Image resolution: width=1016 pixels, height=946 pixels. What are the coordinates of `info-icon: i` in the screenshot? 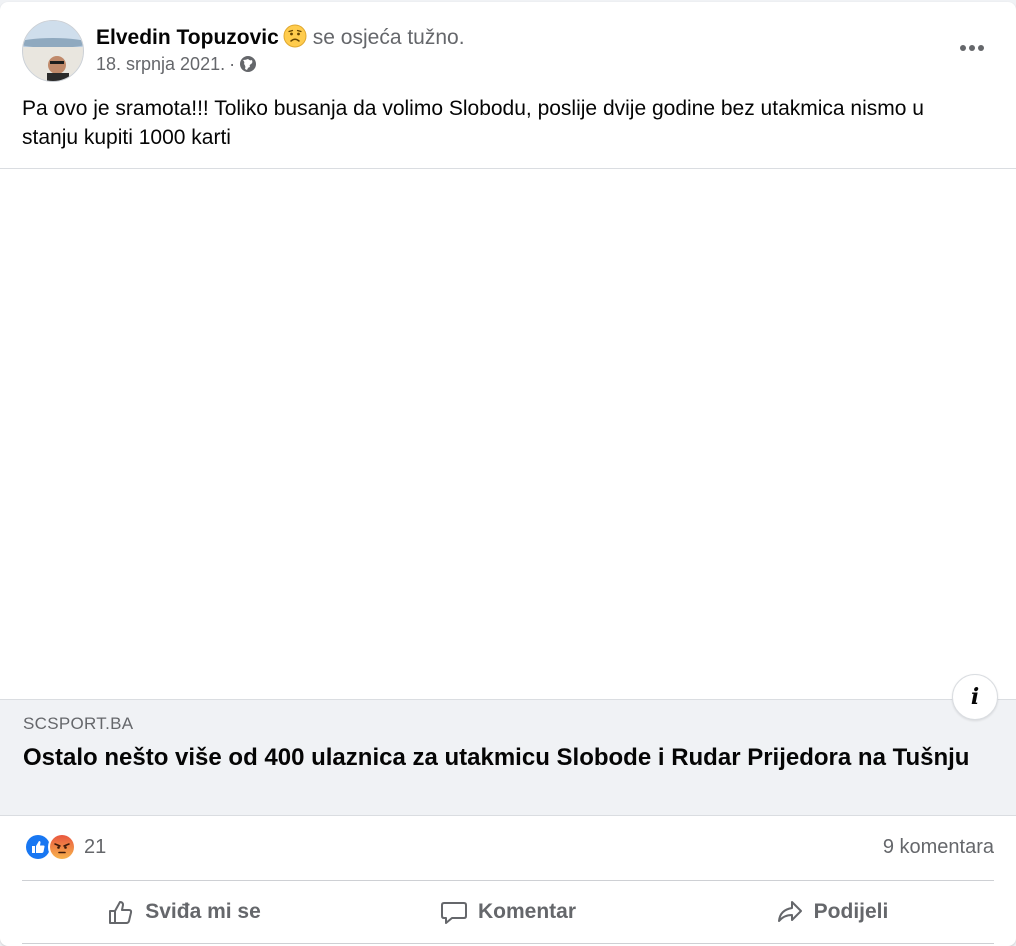 It's located at (975, 697).